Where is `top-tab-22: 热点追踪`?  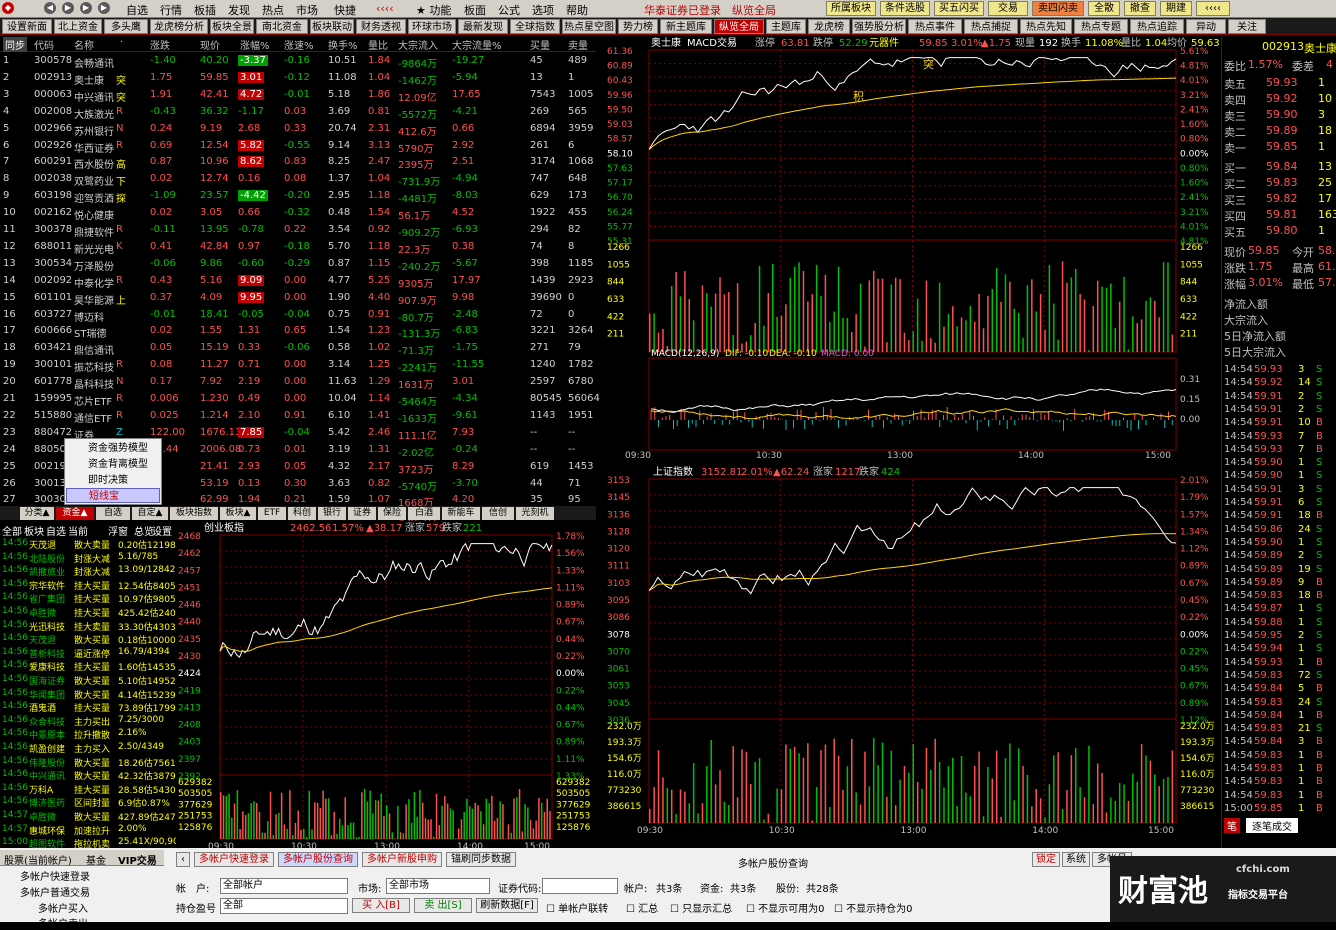
top-tab-22: 热点追踪 is located at coordinates (1157, 26).